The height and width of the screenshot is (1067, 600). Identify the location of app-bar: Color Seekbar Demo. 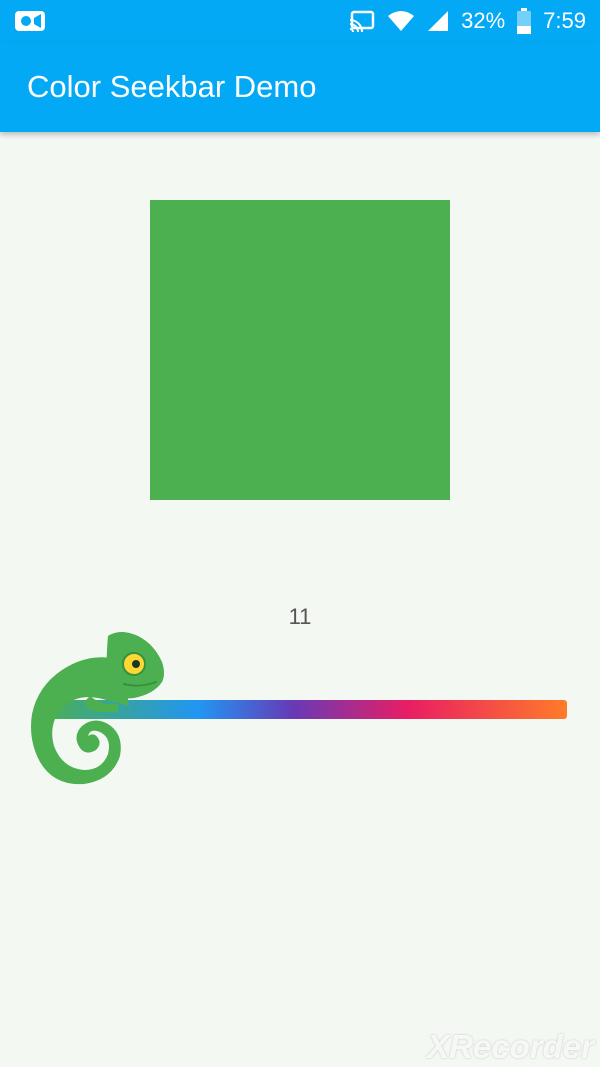
(300, 87).